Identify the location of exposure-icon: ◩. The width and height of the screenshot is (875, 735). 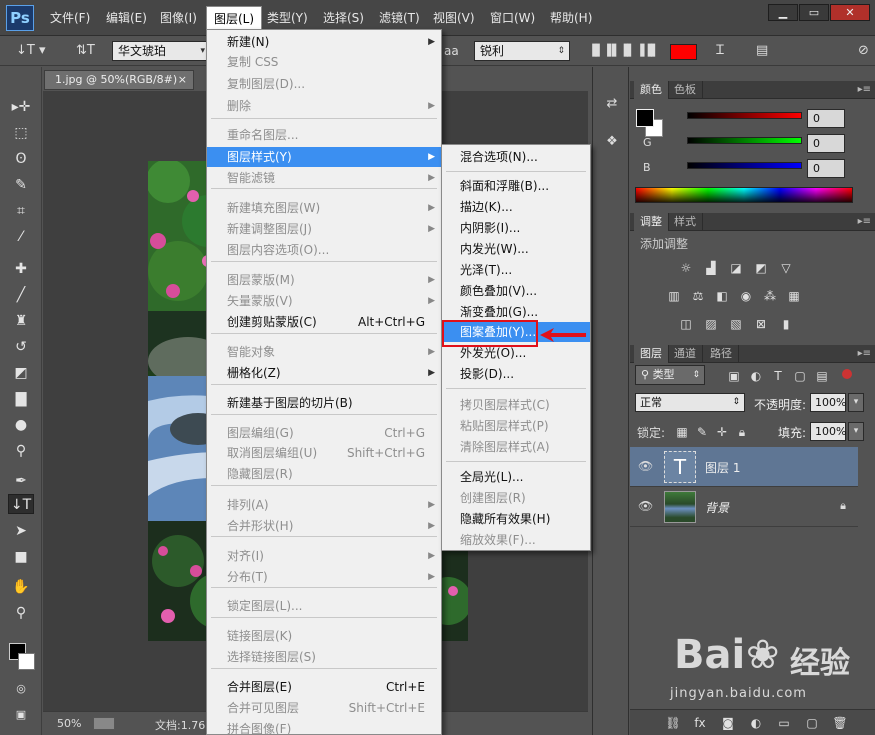
(761, 268).